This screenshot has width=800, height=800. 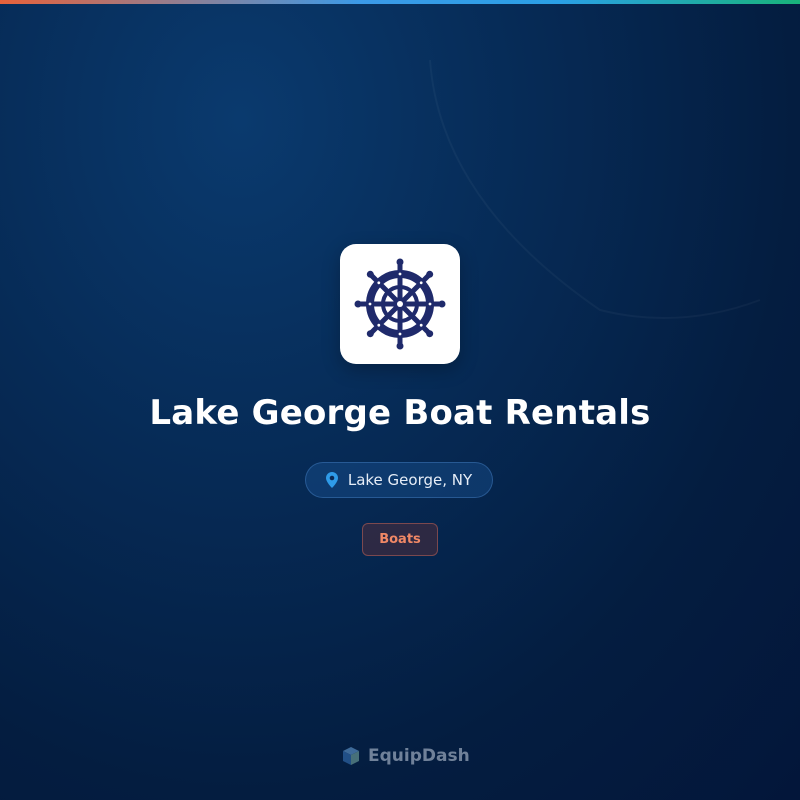 I want to click on equipdash-logo-icon, so click(x=351, y=756).